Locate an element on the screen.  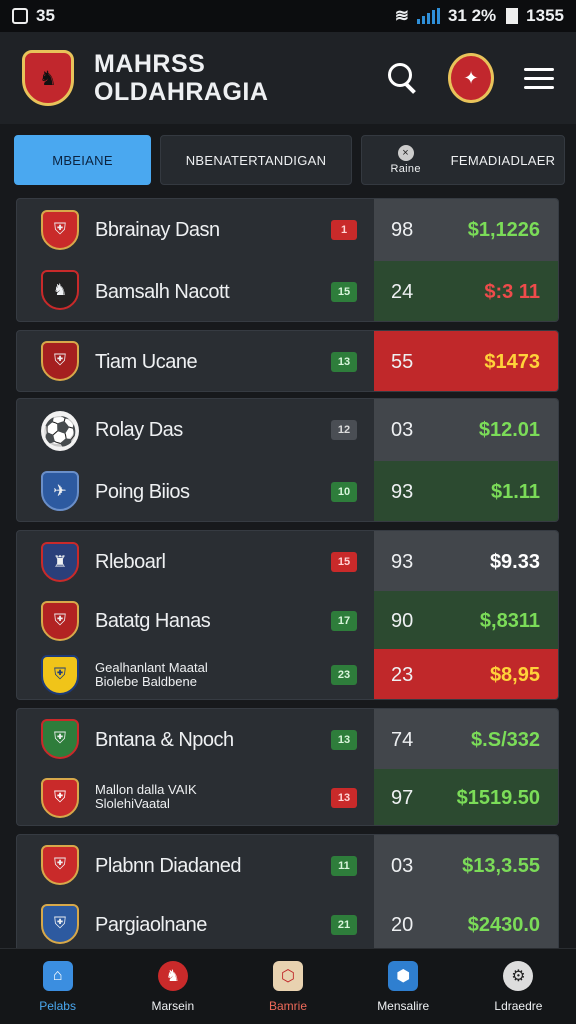
app-logo-icon: ♞ is located at coordinates (48, 78).